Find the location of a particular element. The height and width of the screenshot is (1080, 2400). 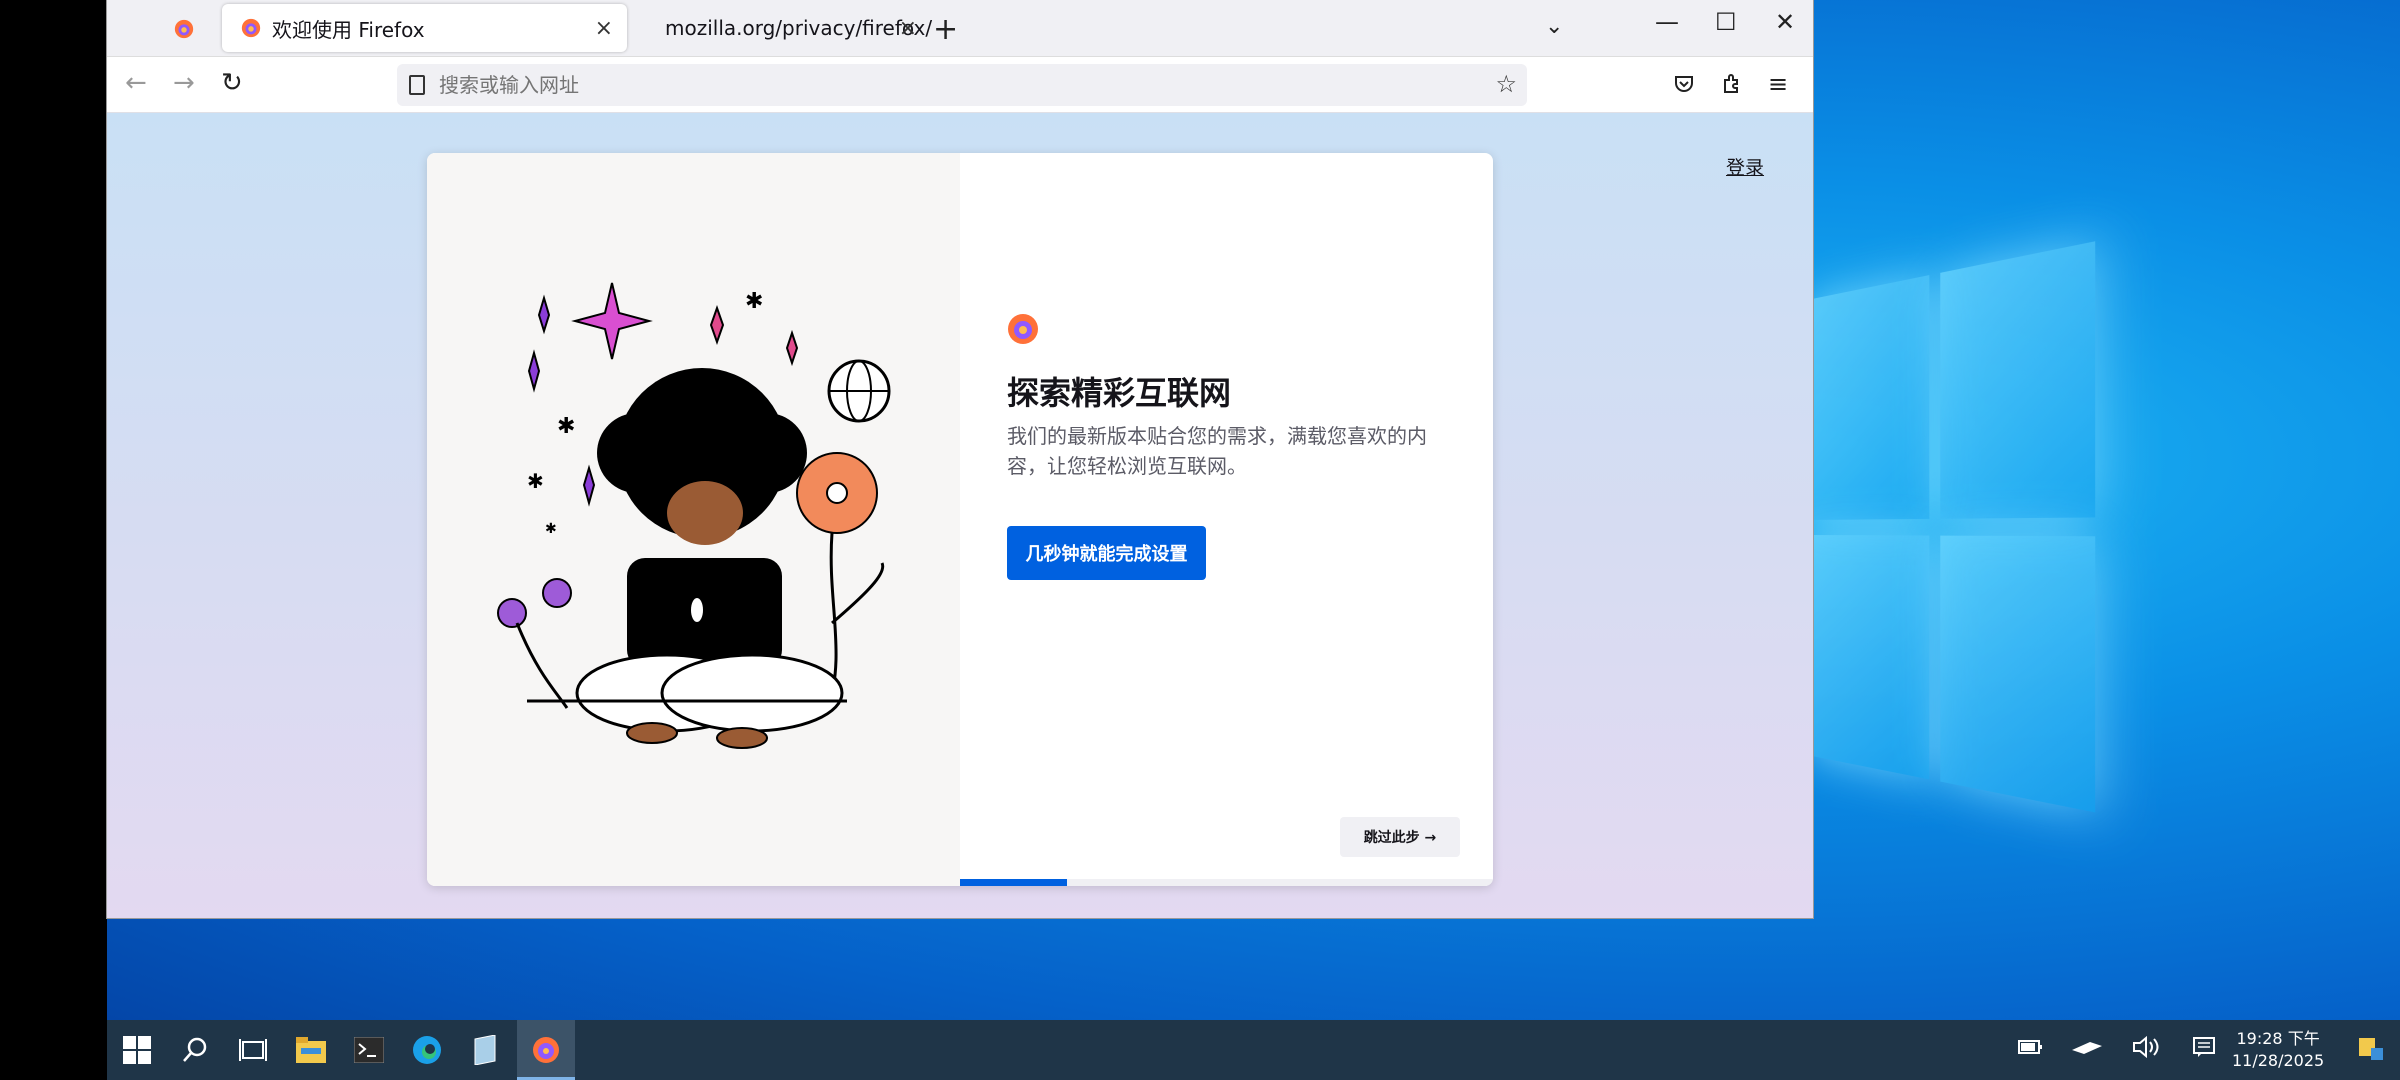

skip-button: 跳过此步 → is located at coordinates (1400, 837).